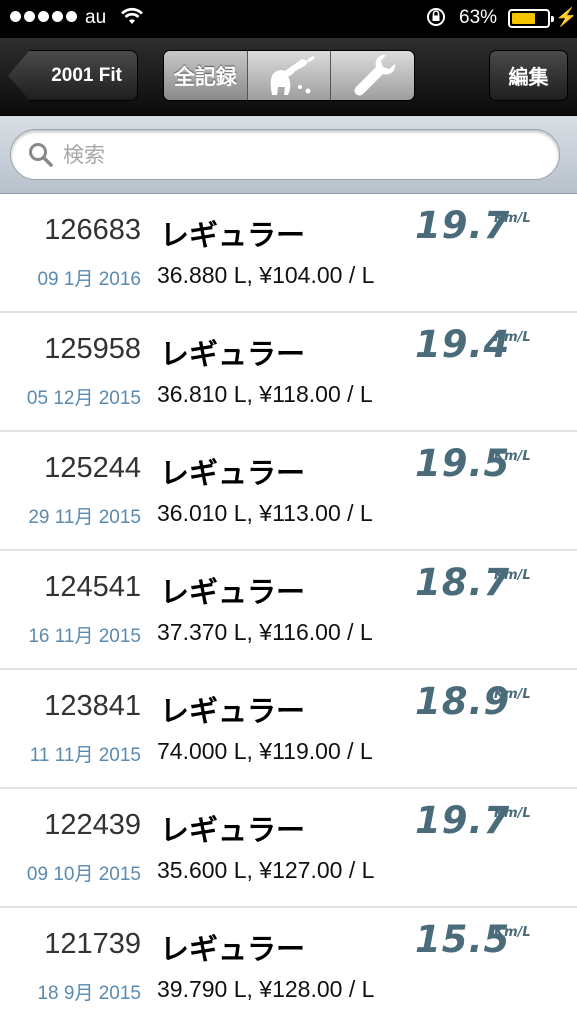 The image size is (577, 1024). What do you see at coordinates (84, 517) in the screenshot?
I see `record-date: 29 11月 2015` at bounding box center [84, 517].